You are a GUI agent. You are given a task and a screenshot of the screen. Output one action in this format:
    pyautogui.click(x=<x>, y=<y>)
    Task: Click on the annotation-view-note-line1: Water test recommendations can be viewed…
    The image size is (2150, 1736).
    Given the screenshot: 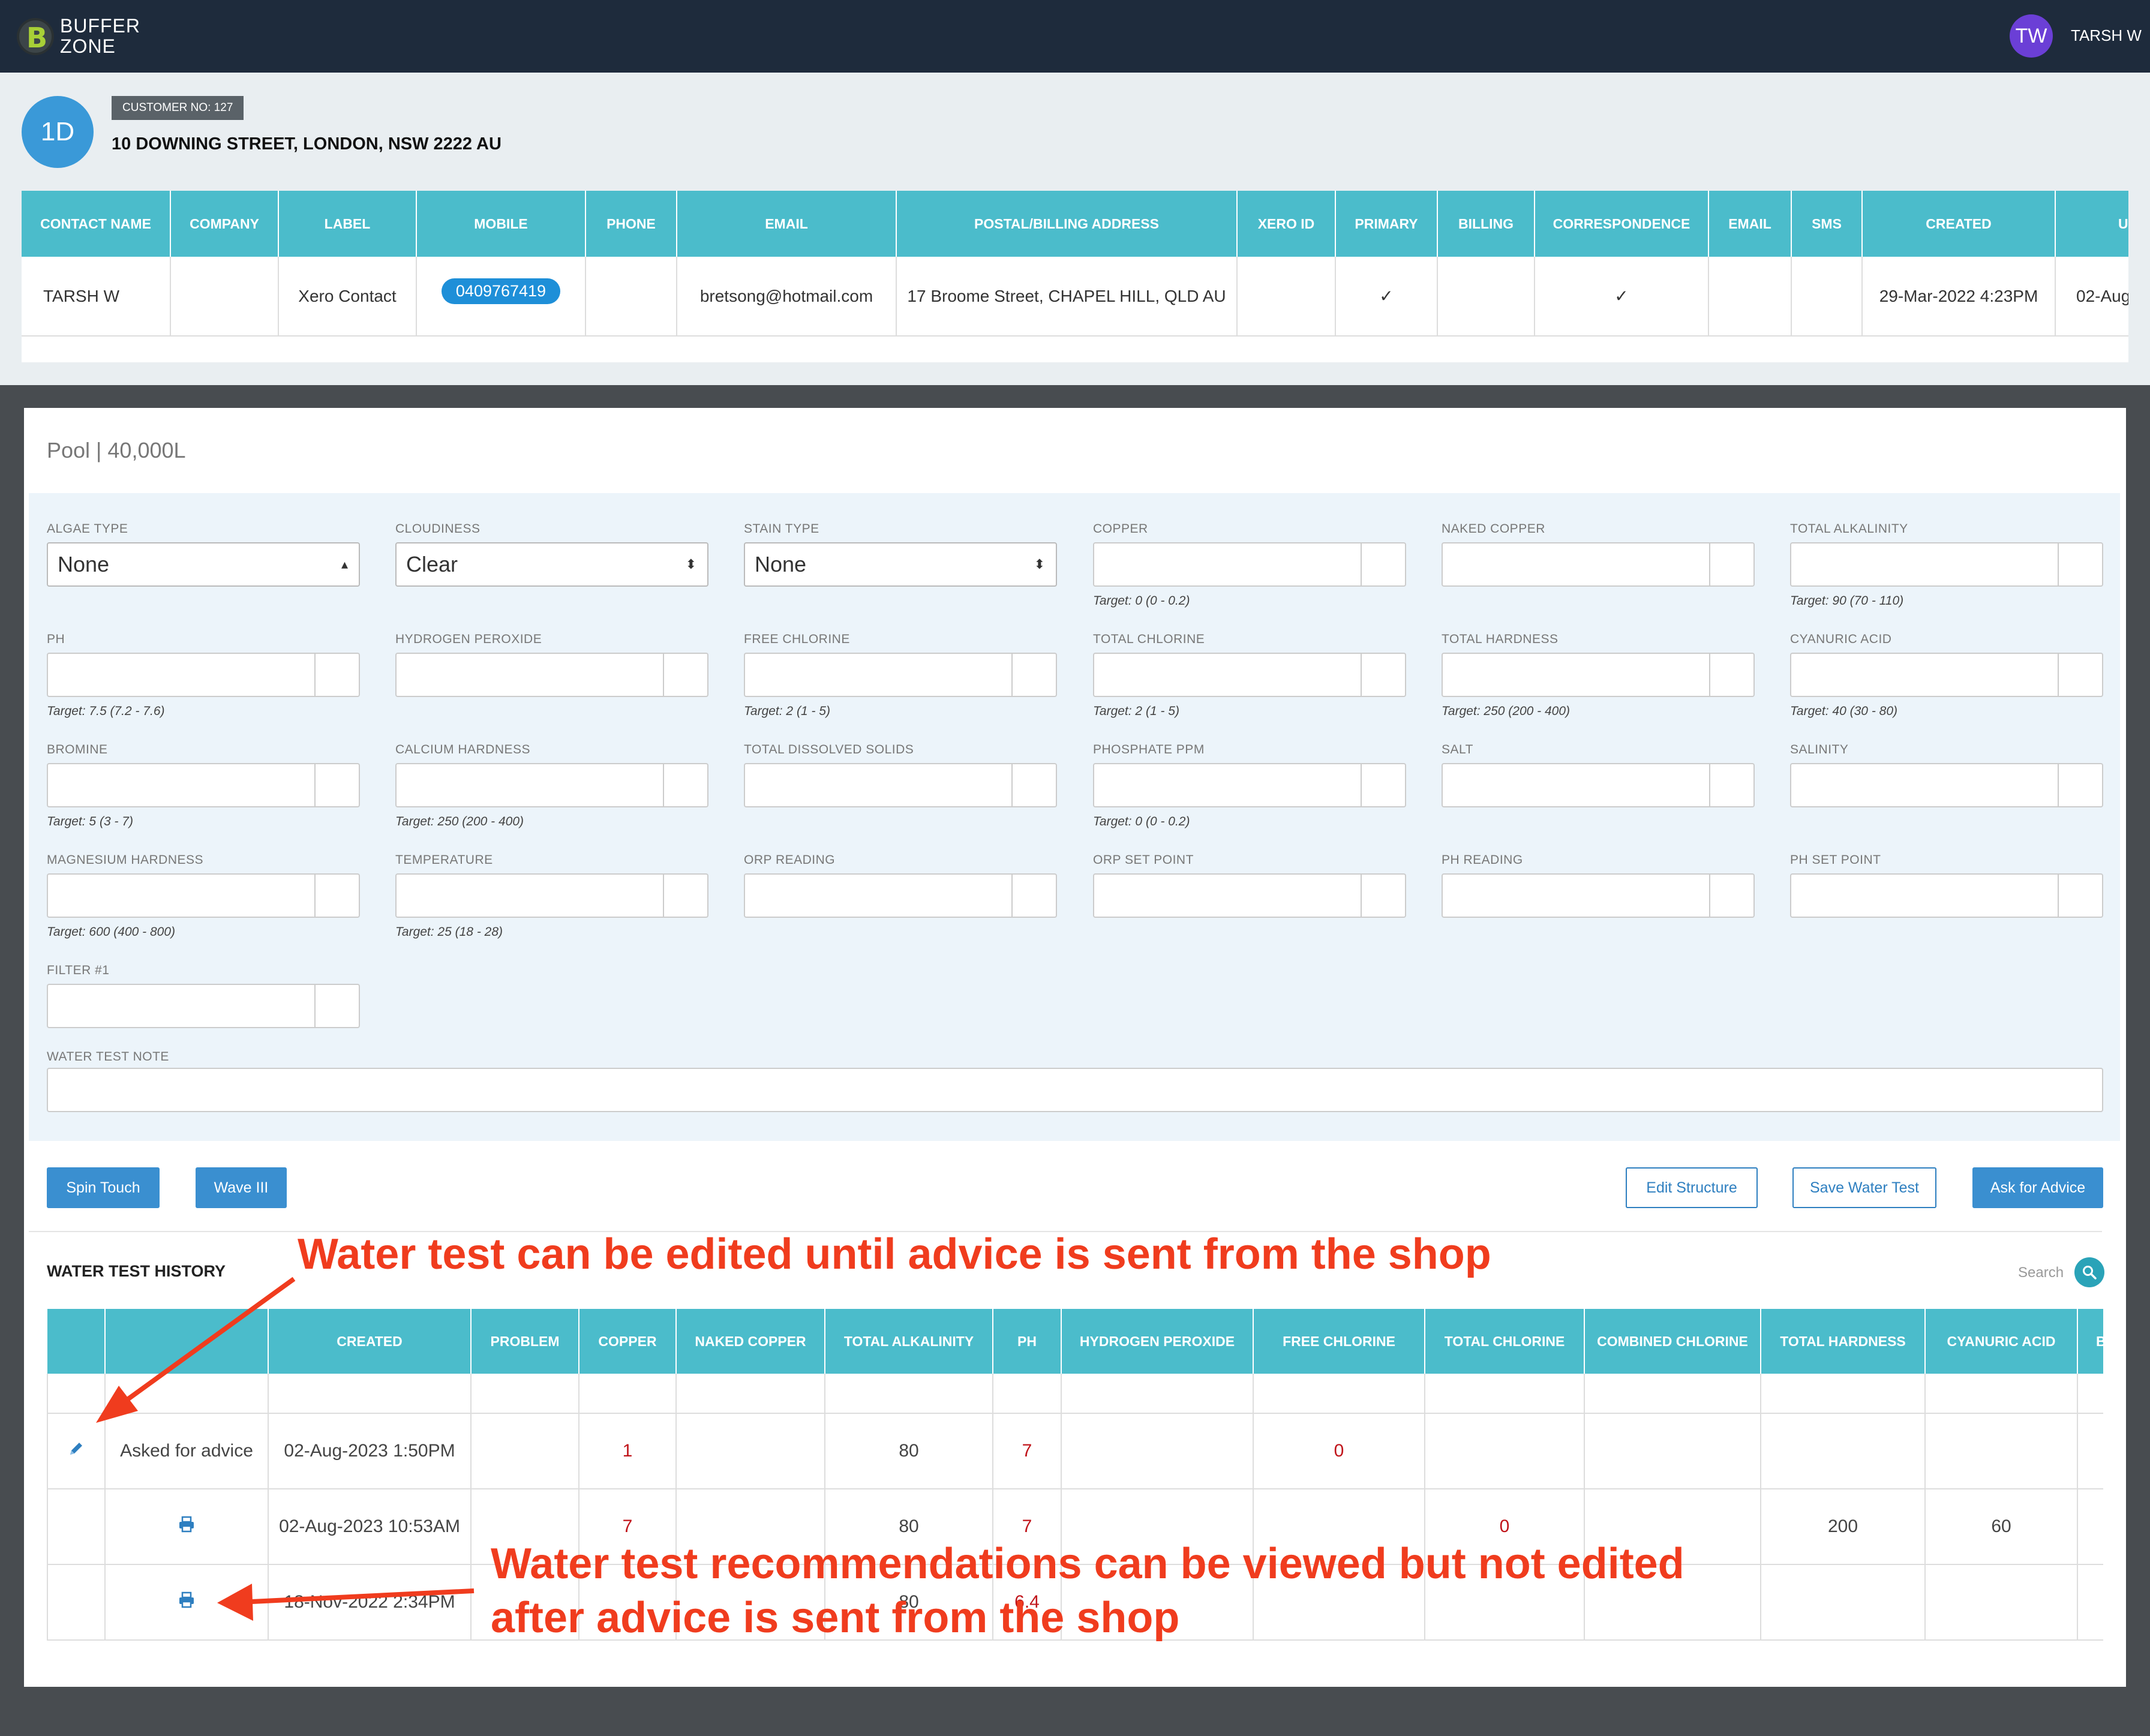 What is the action you would take?
    pyautogui.click(x=1087, y=1564)
    